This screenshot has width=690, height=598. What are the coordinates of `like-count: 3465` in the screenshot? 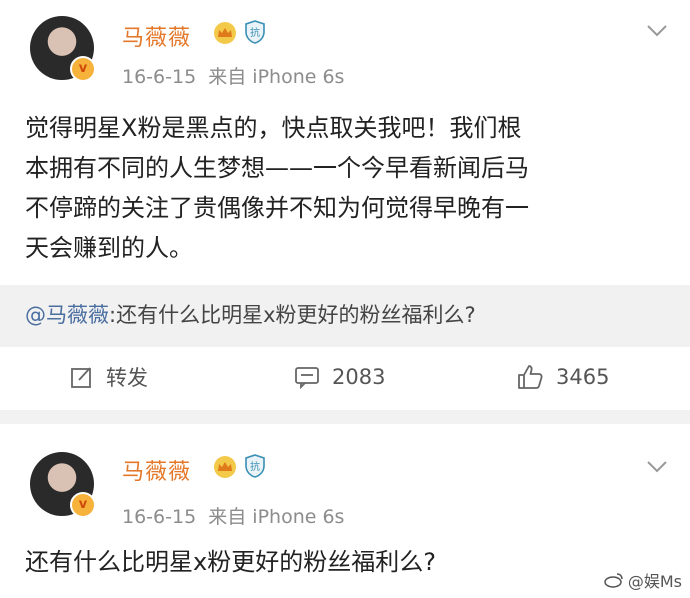 It's located at (583, 377).